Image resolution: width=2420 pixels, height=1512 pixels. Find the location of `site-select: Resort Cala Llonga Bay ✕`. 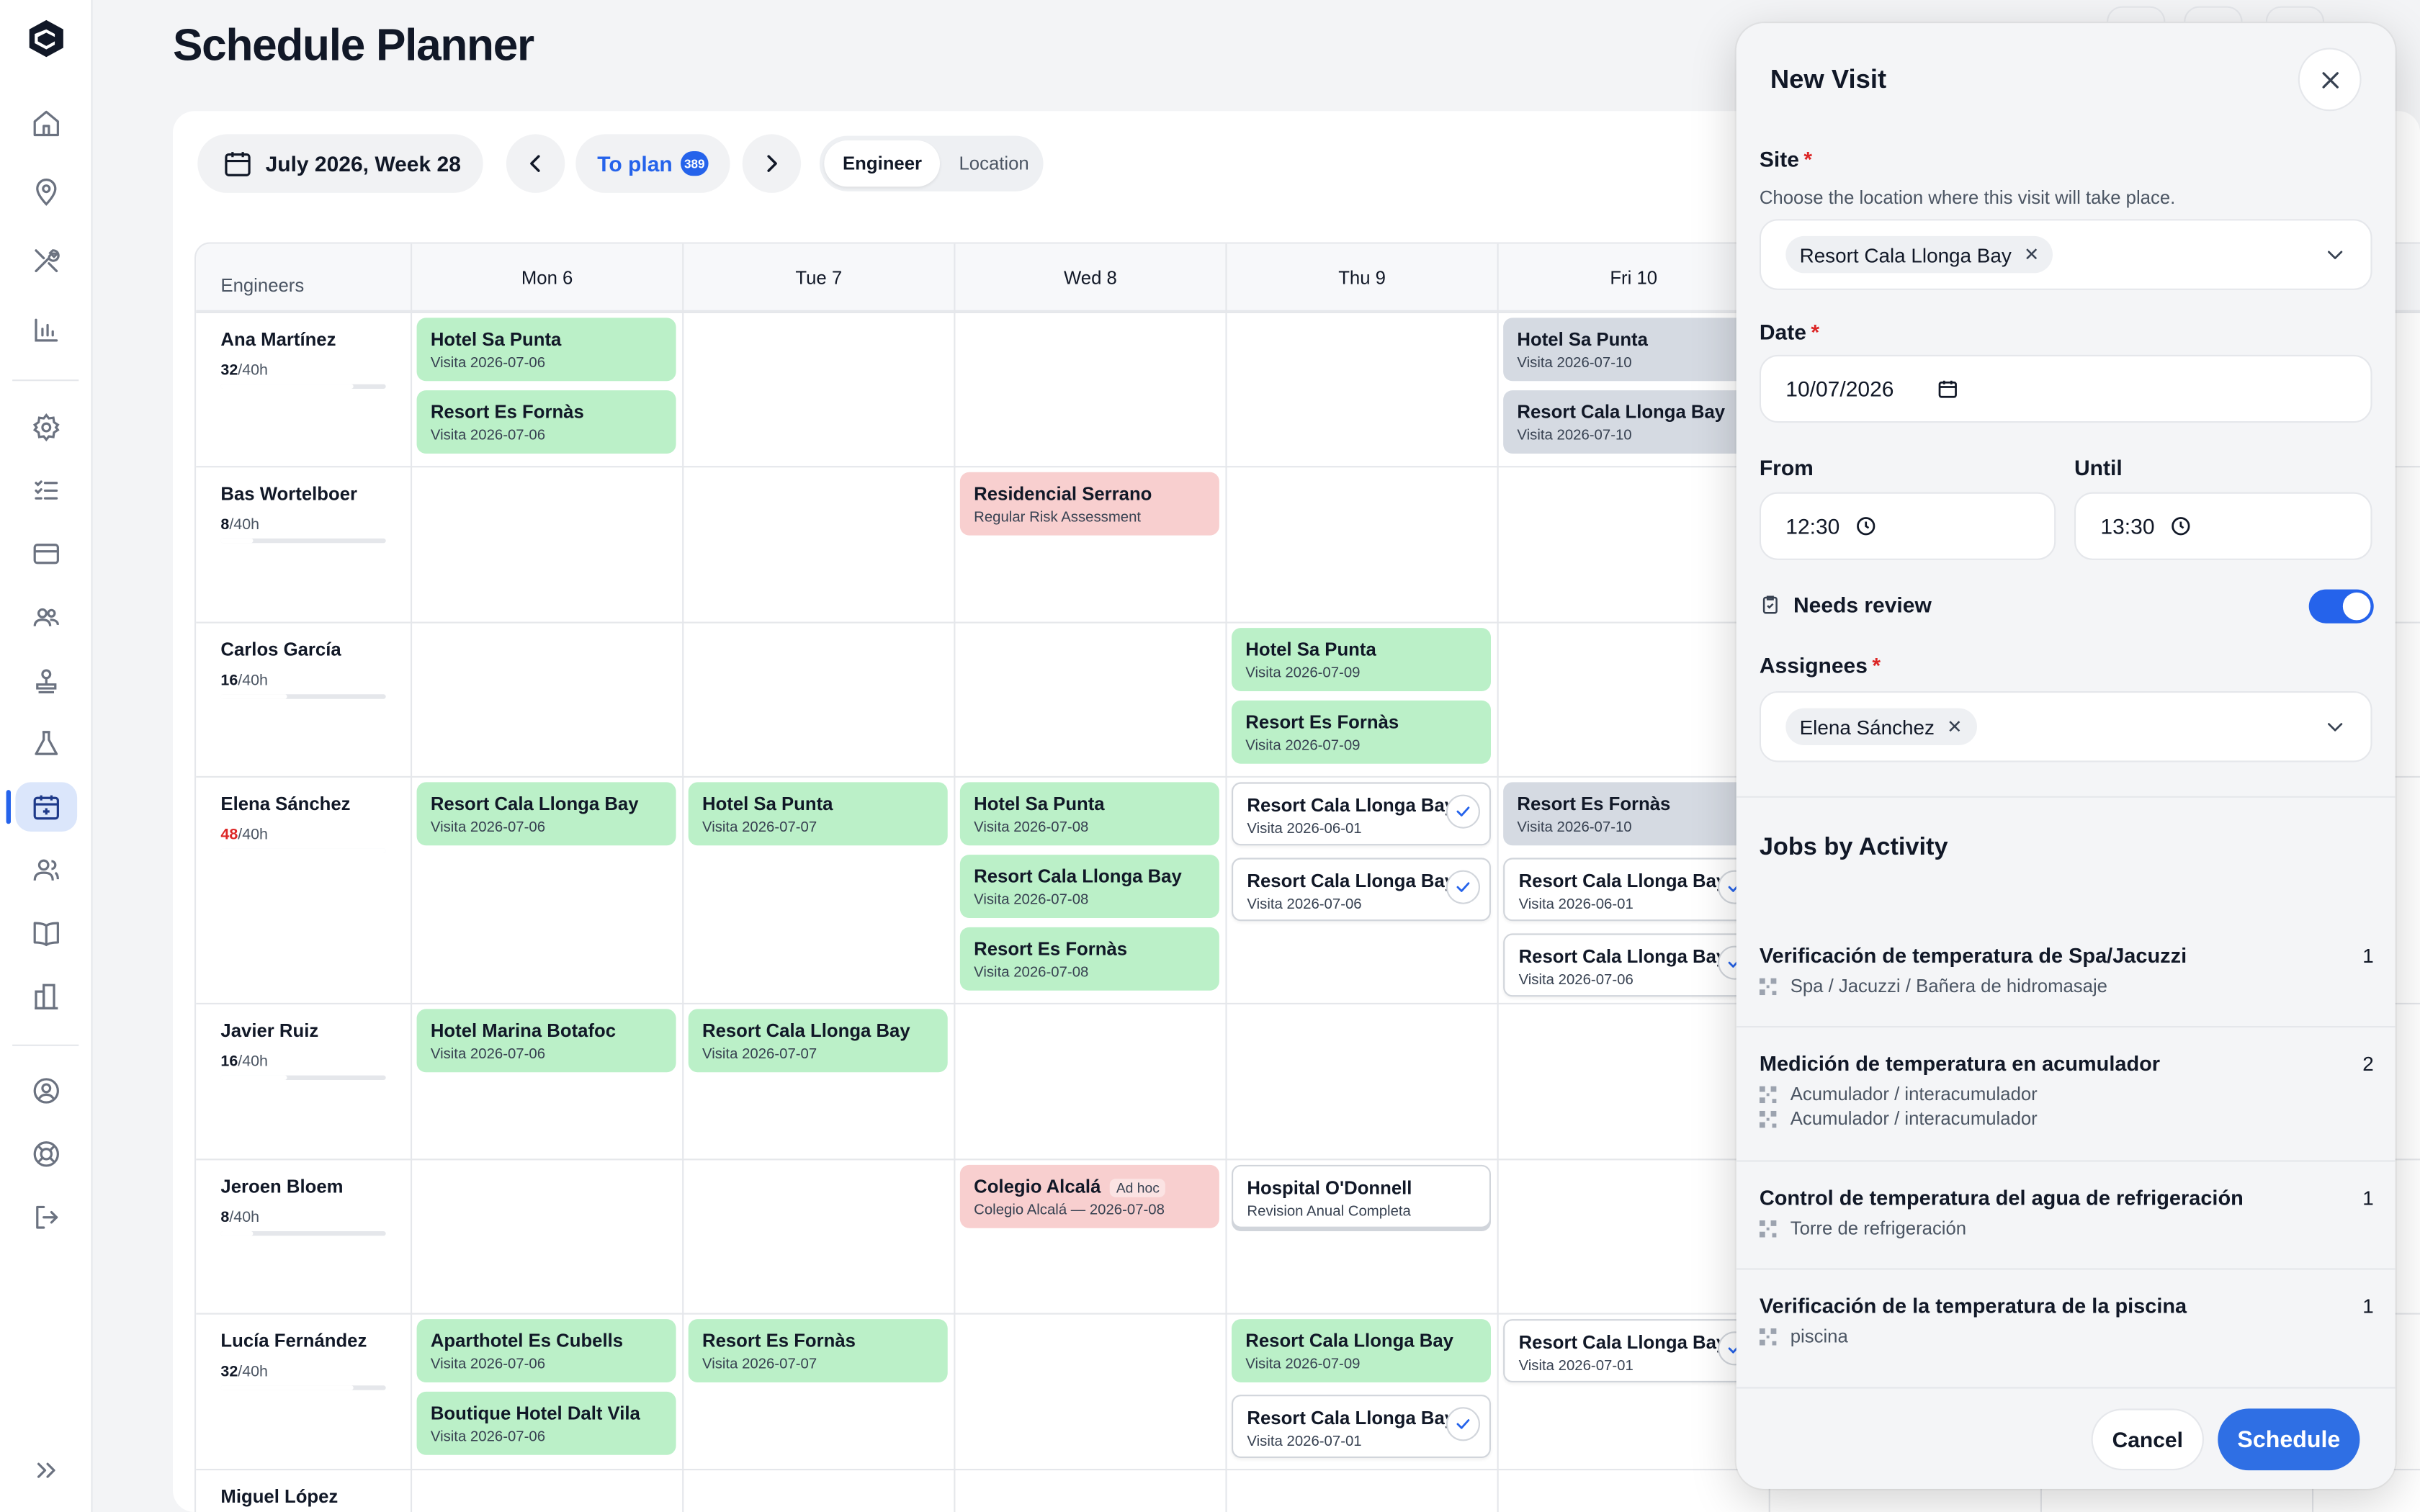

site-select: Resort Cala Llonga Bay ✕ is located at coordinates (2065, 254).